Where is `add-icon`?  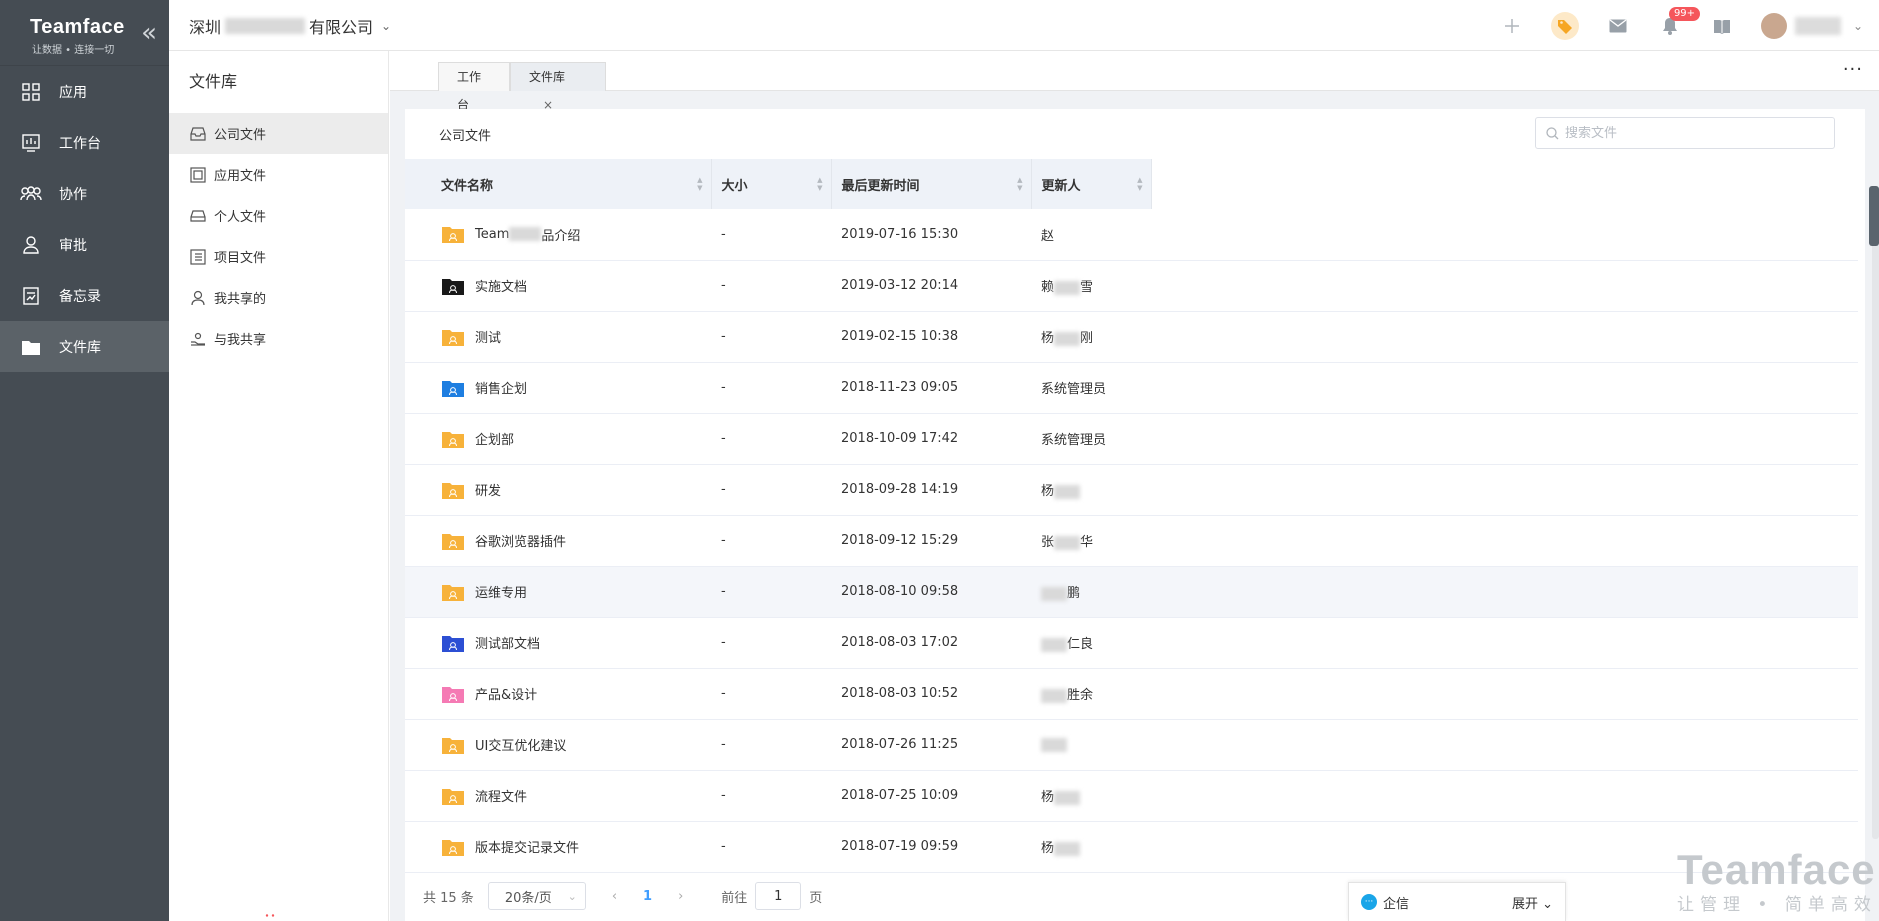
add-icon is located at coordinates (1512, 26).